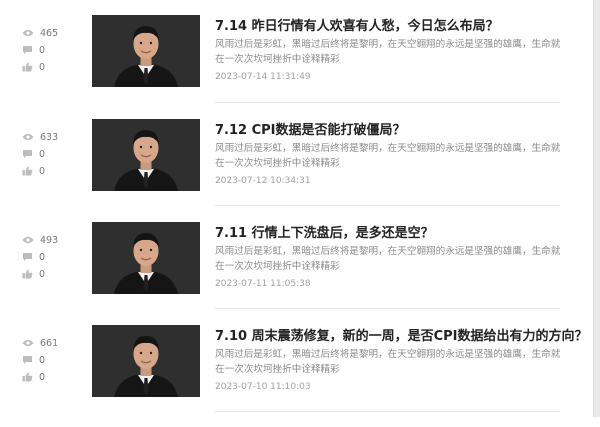 This screenshot has width=600, height=427. What do you see at coordinates (263, 181) in the screenshot?
I see `article-date: 2023-07-12 10:34:31` at bounding box center [263, 181].